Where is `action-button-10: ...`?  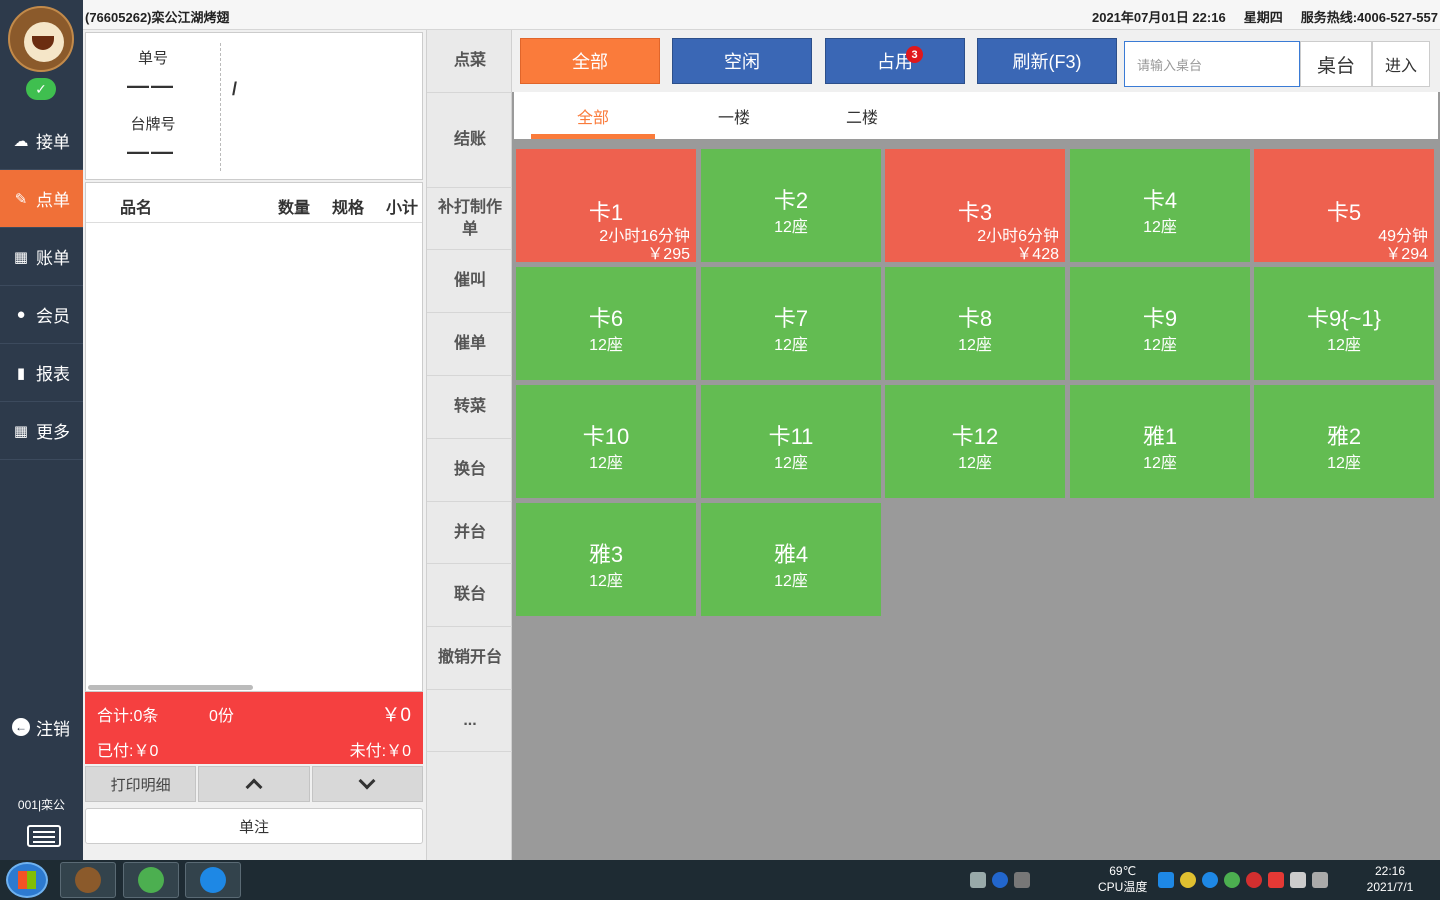 action-button-10: ... is located at coordinates (470, 721).